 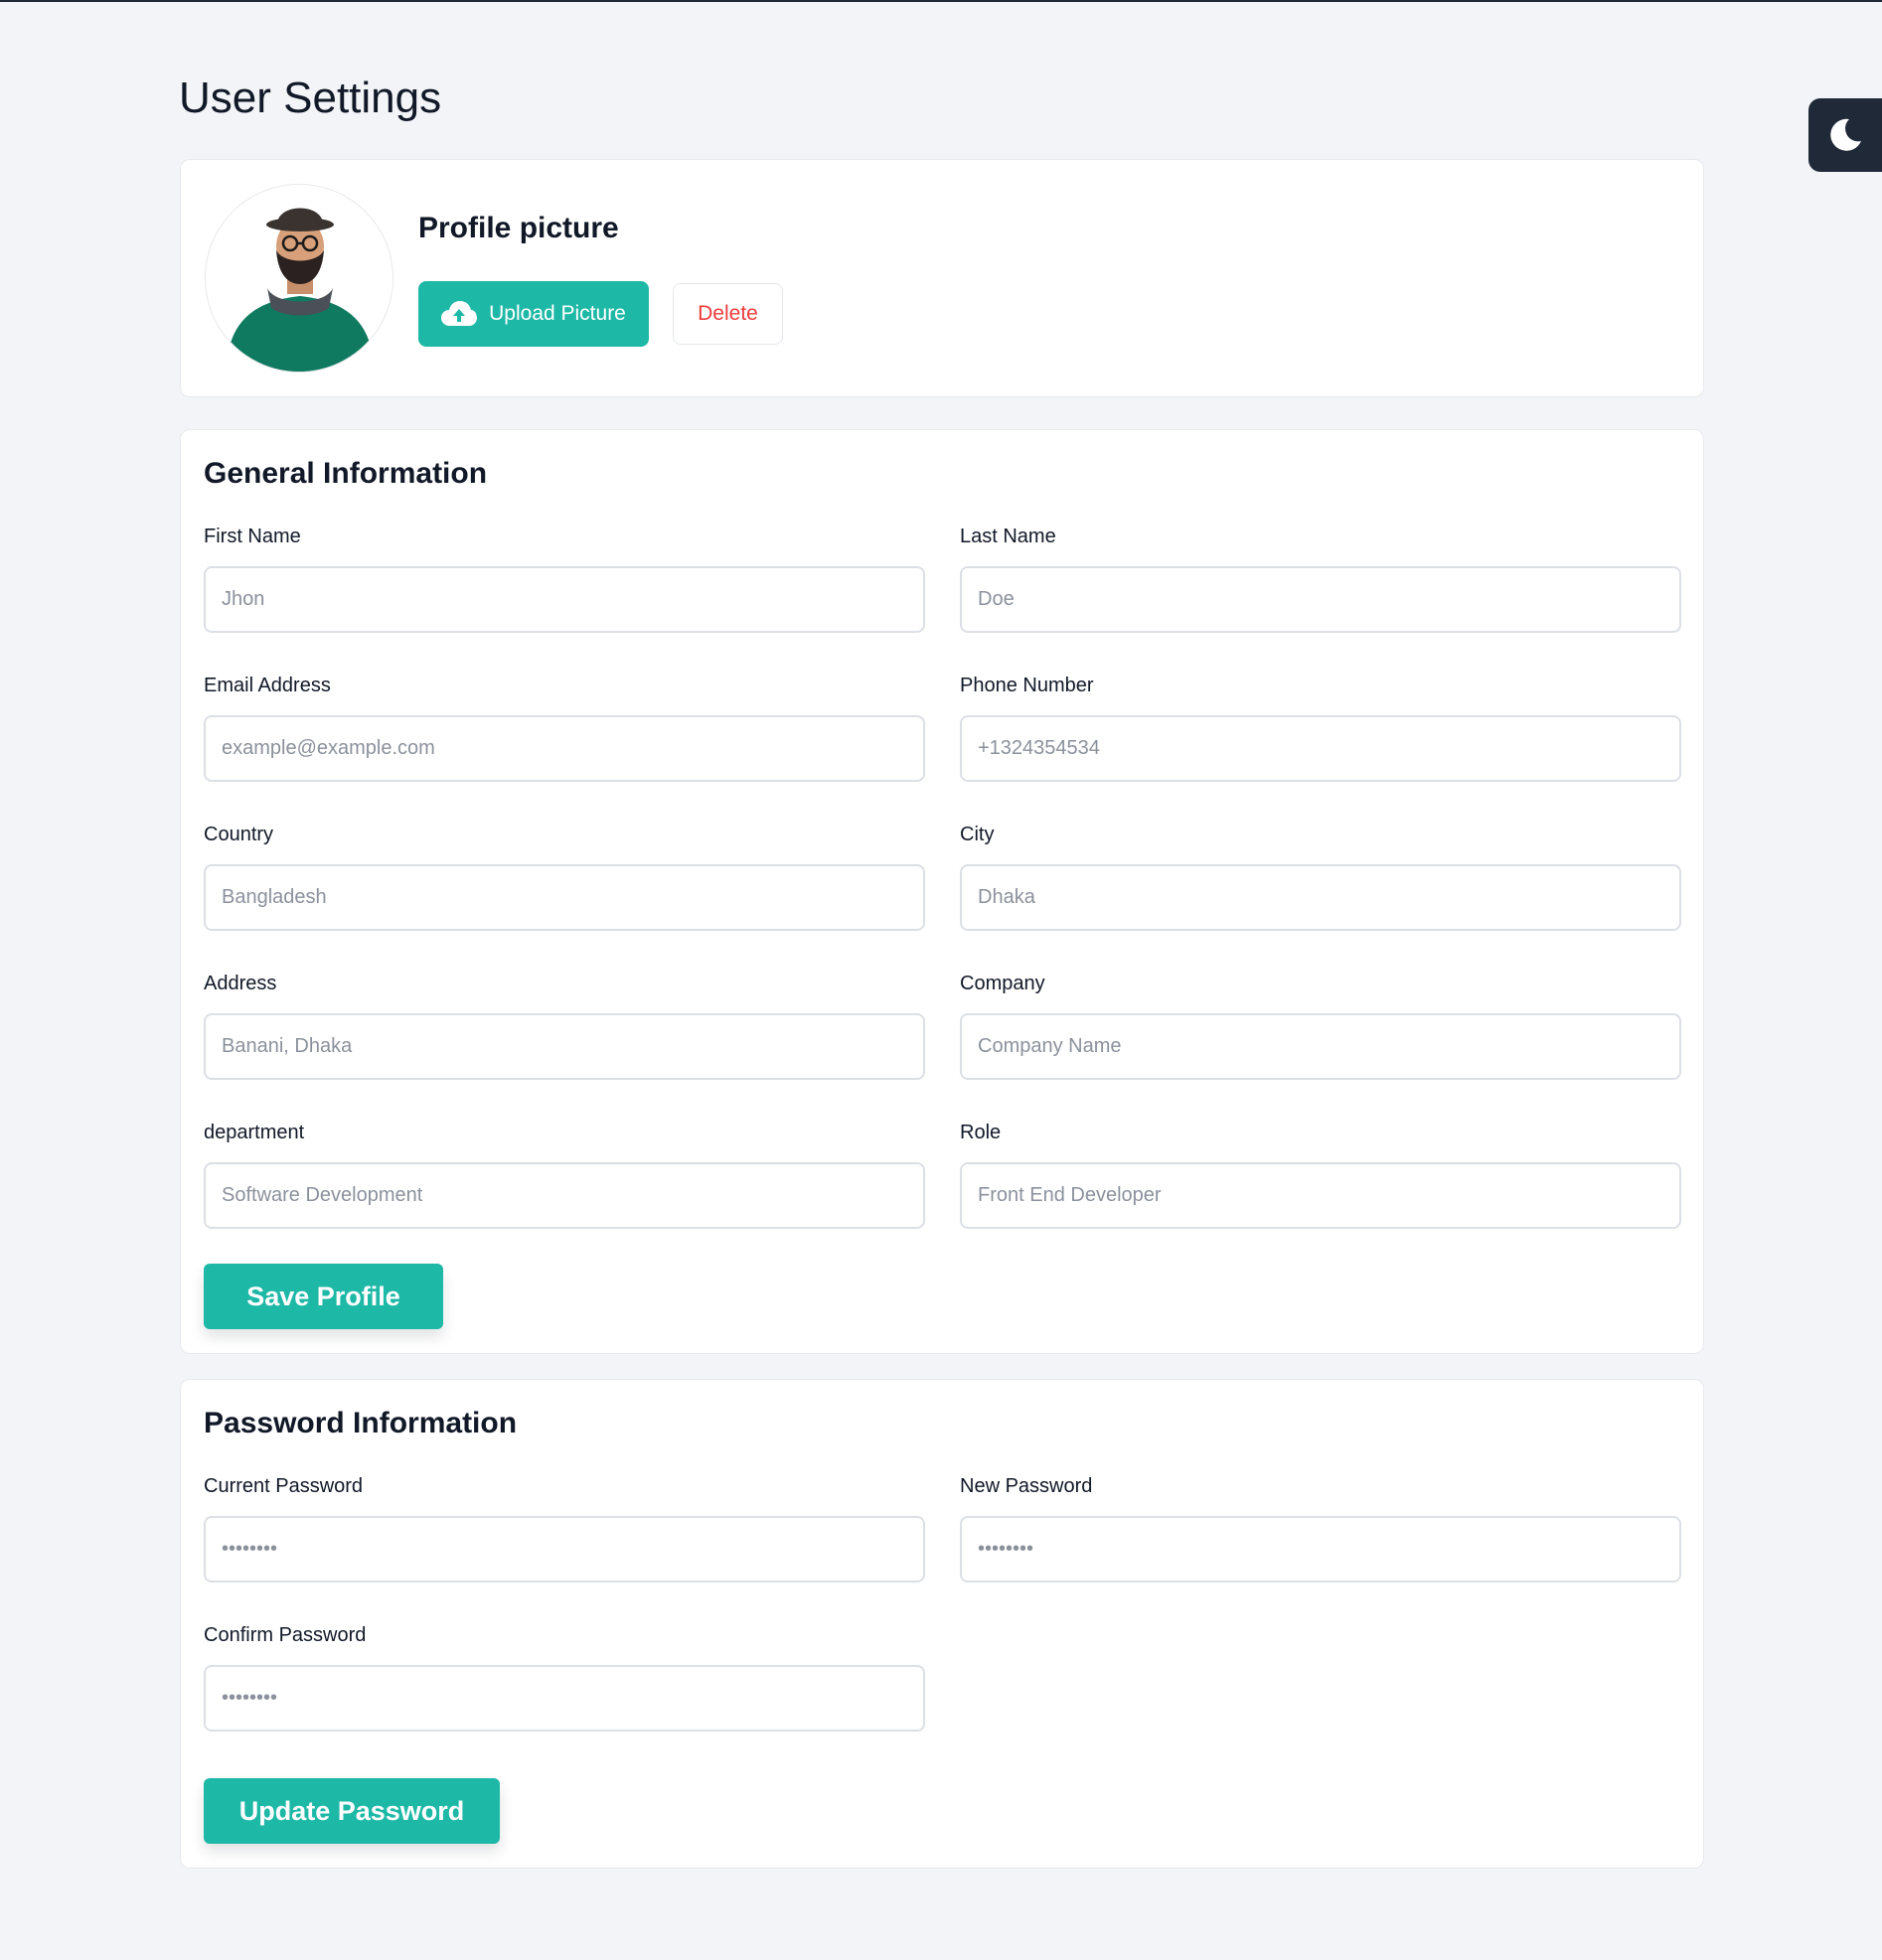 I want to click on address-label: Address, so click(x=240, y=983).